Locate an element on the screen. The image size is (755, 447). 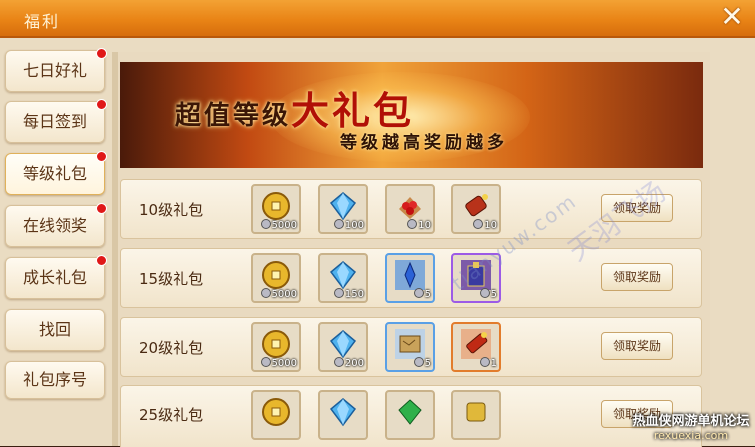
tab-level-gift: 等级礼包 is located at coordinates (56, 173).